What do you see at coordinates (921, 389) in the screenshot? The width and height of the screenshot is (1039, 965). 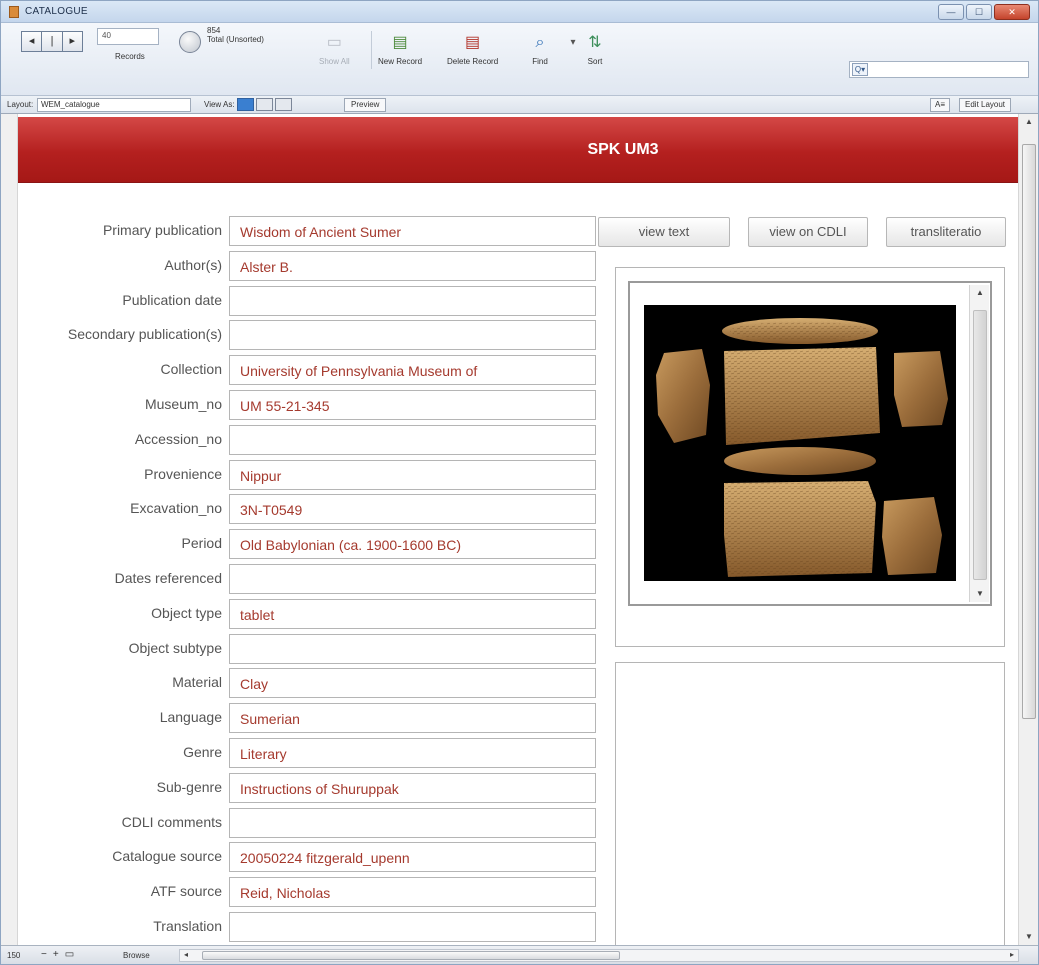 I see `tablet-right-side` at bounding box center [921, 389].